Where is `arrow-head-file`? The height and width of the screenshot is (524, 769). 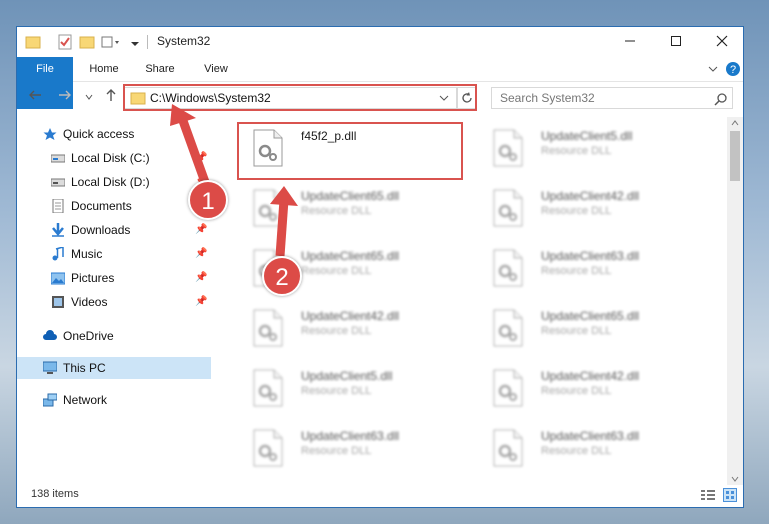
arrow-head-file is located at coordinates (284, 196).